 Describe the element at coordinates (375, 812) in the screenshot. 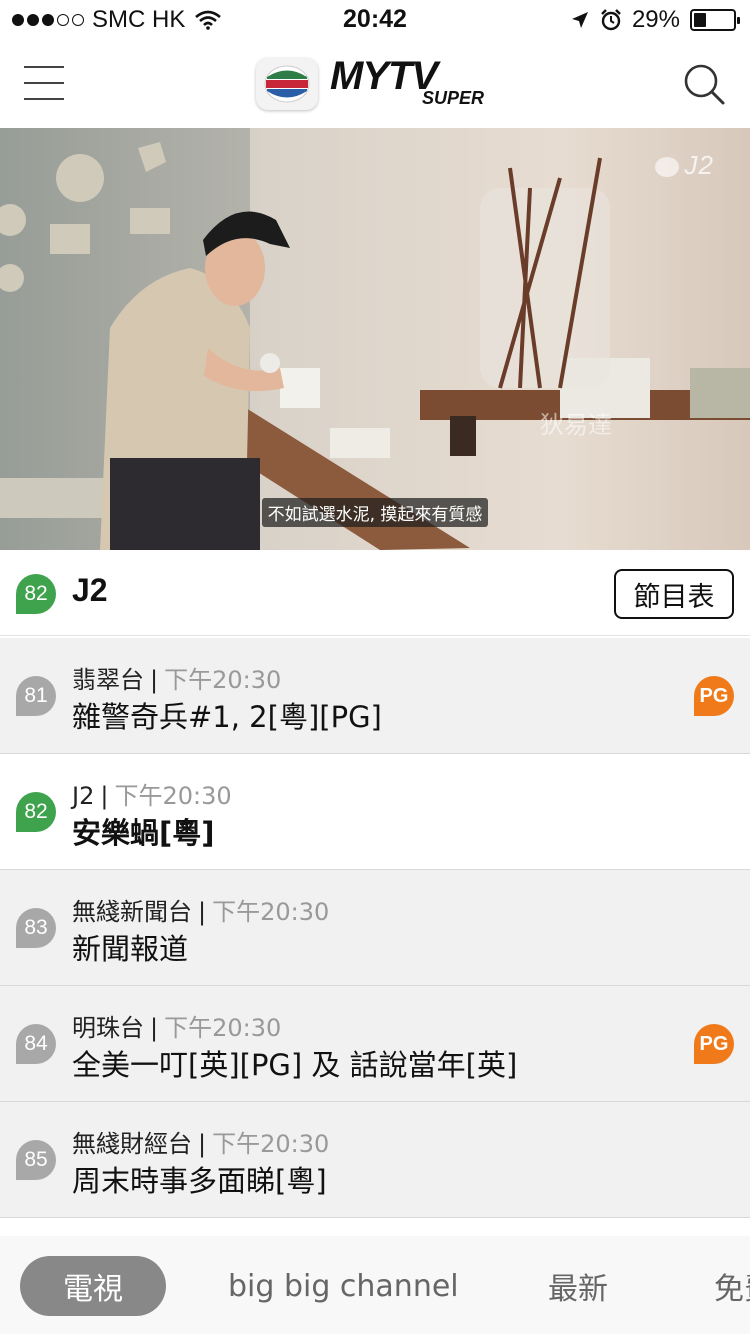

I see `channel-row: 82 J2 | 下午20:30 安樂蝸[粵]` at that location.